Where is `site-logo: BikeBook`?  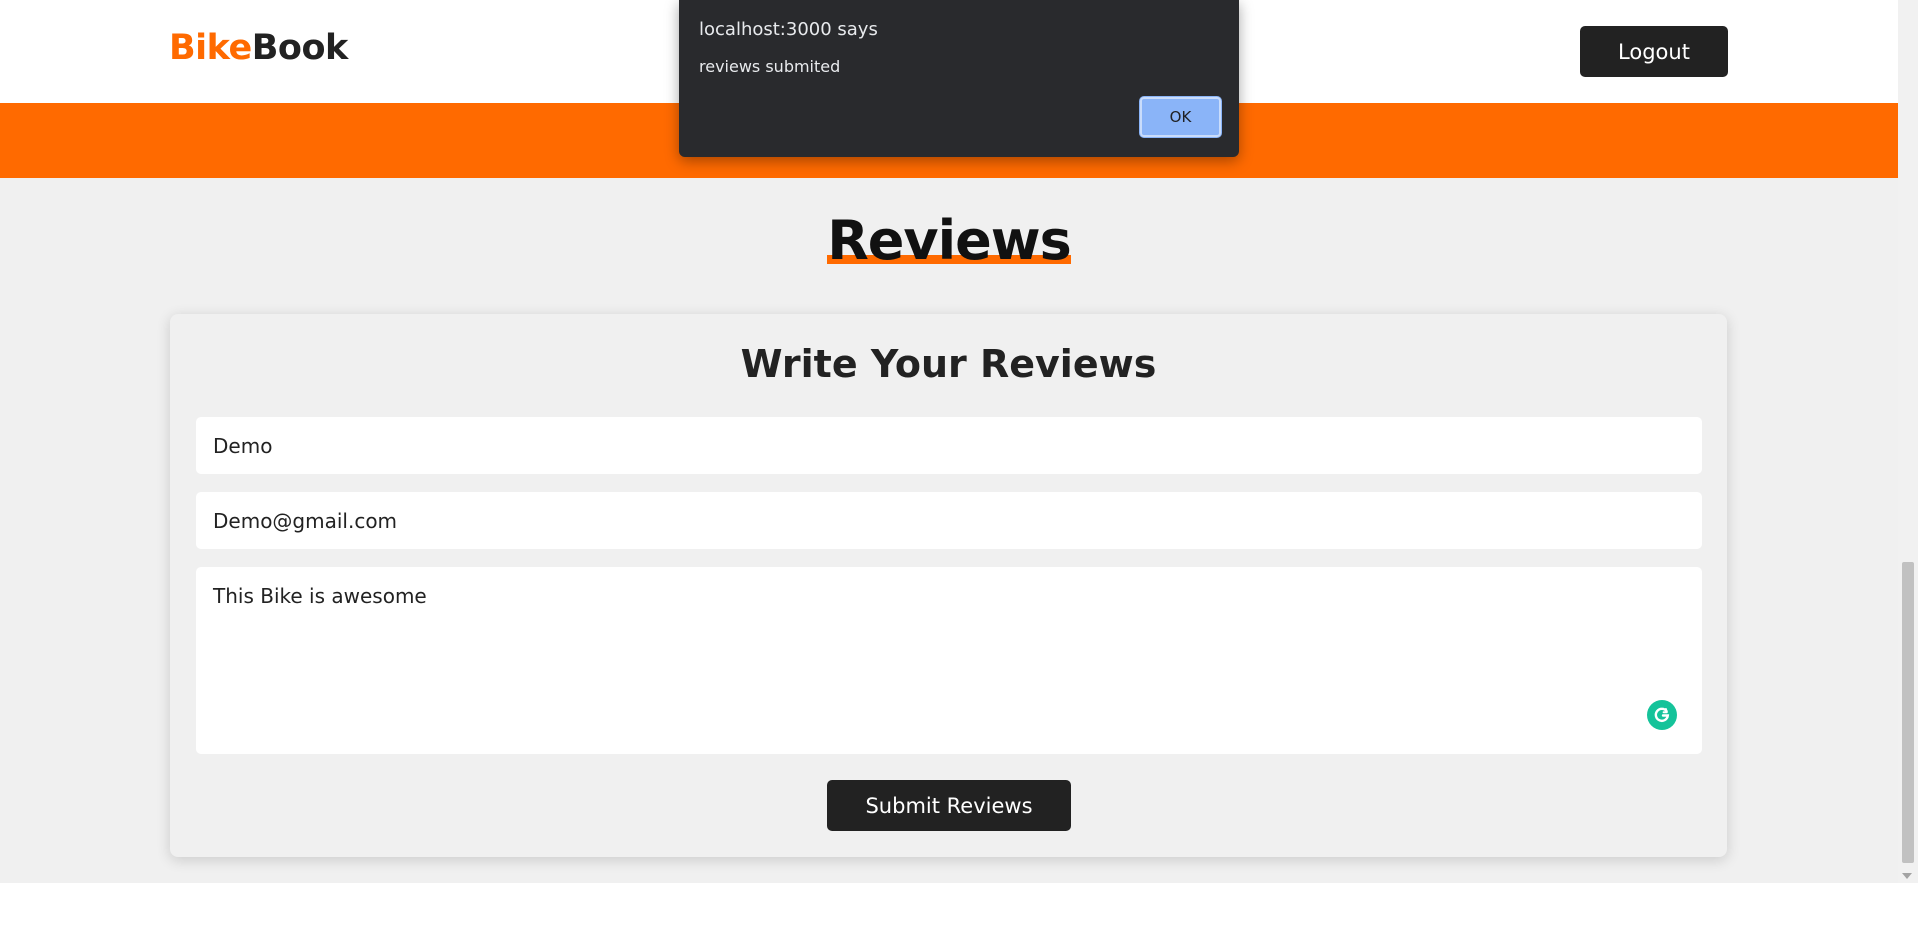 site-logo: BikeBook is located at coordinates (258, 48).